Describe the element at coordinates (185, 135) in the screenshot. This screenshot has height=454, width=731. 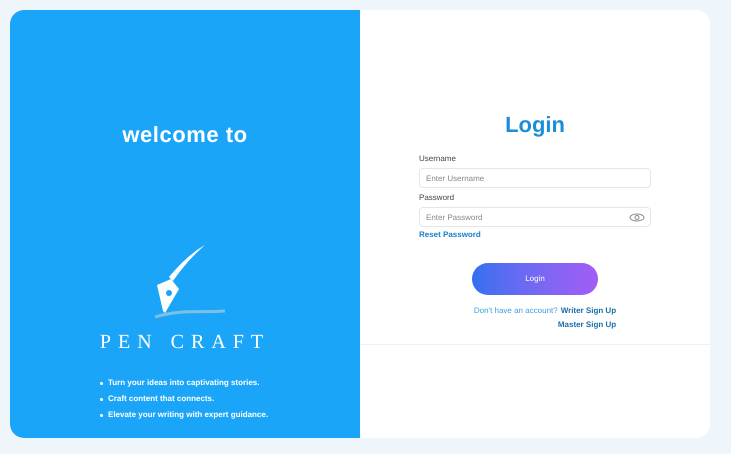
I see `welcome-heading: welcome to` at that location.